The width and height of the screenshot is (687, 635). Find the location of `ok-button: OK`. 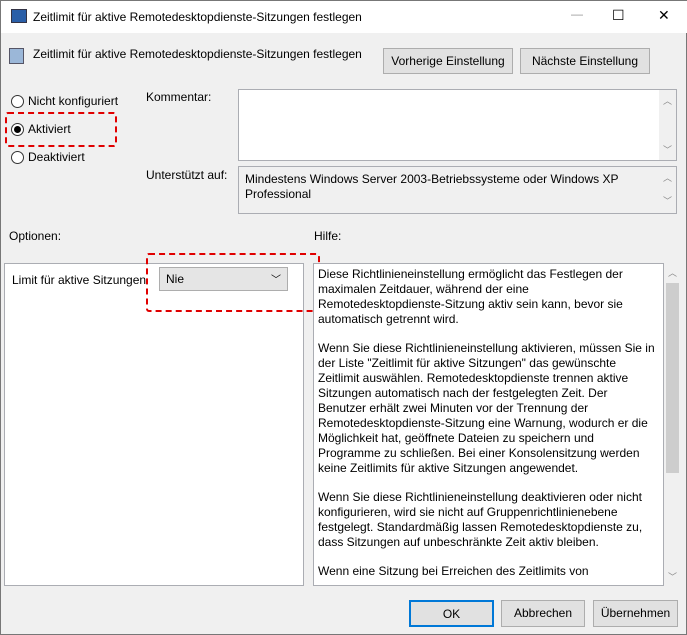

ok-button: OK is located at coordinates (451, 613).